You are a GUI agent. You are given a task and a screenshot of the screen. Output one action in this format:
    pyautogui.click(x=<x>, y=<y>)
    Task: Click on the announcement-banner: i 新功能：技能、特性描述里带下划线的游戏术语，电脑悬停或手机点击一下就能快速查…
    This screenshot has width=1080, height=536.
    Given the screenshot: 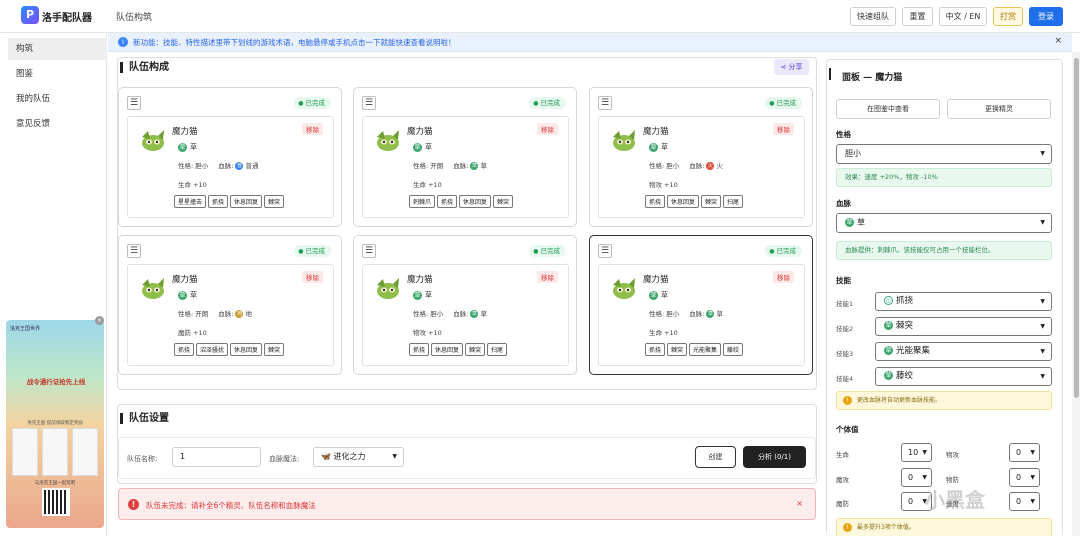 What is the action you would take?
    pyautogui.click(x=590, y=42)
    